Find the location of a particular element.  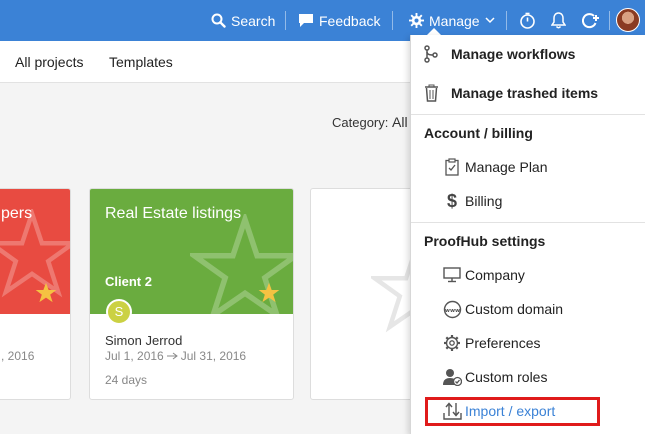

menu-item-preferences: Preferences is located at coordinates (528, 343).